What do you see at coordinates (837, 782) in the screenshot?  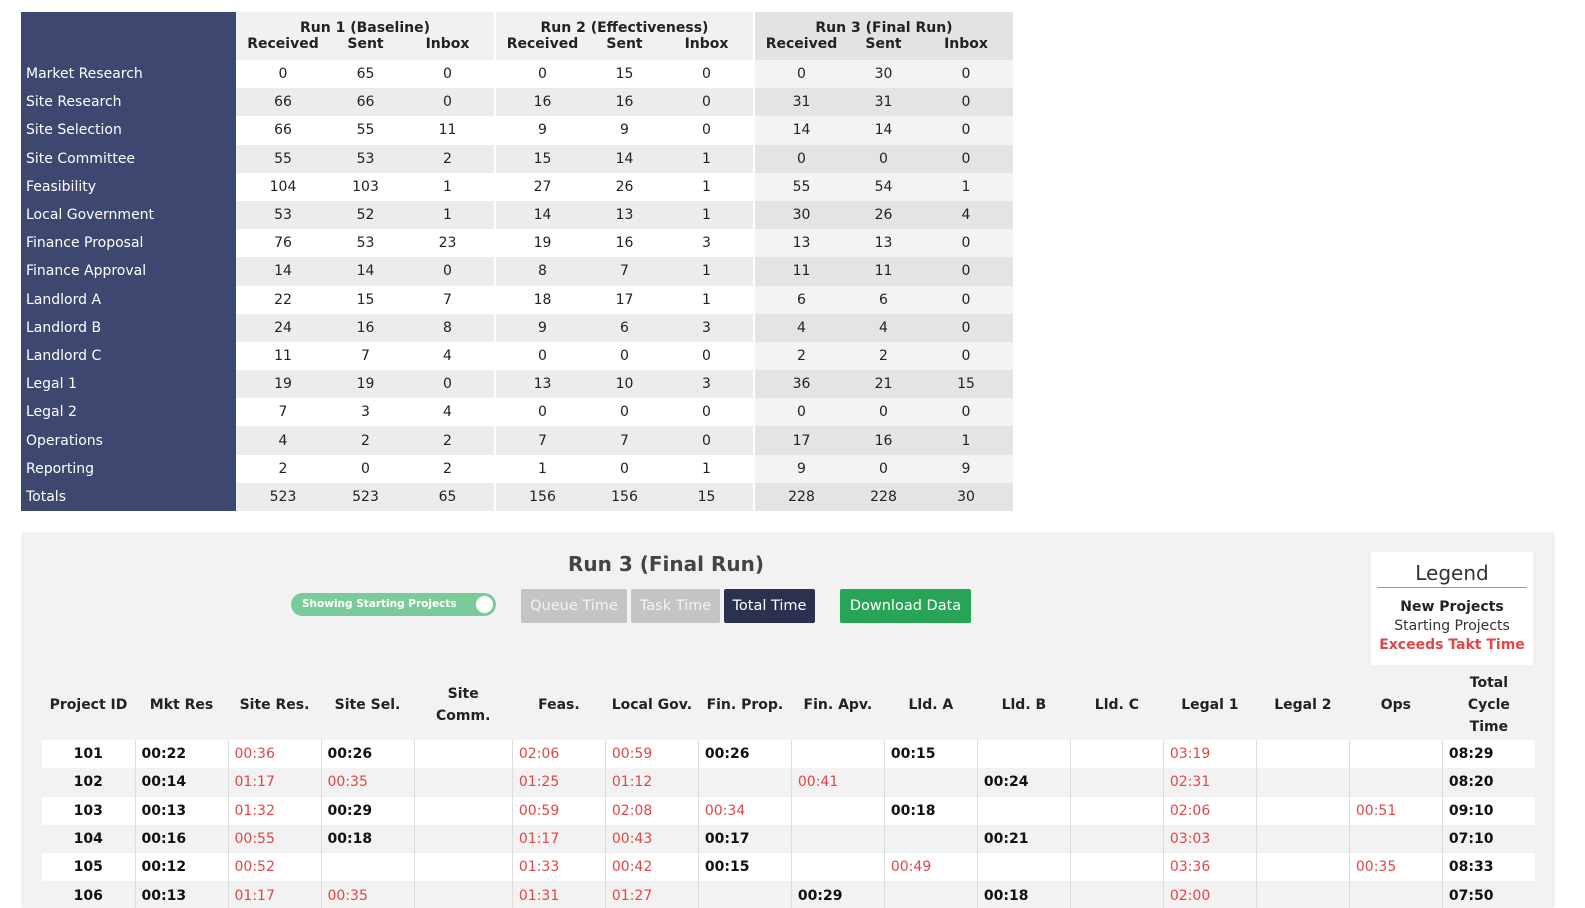 I see `time-cell: 00:41` at bounding box center [837, 782].